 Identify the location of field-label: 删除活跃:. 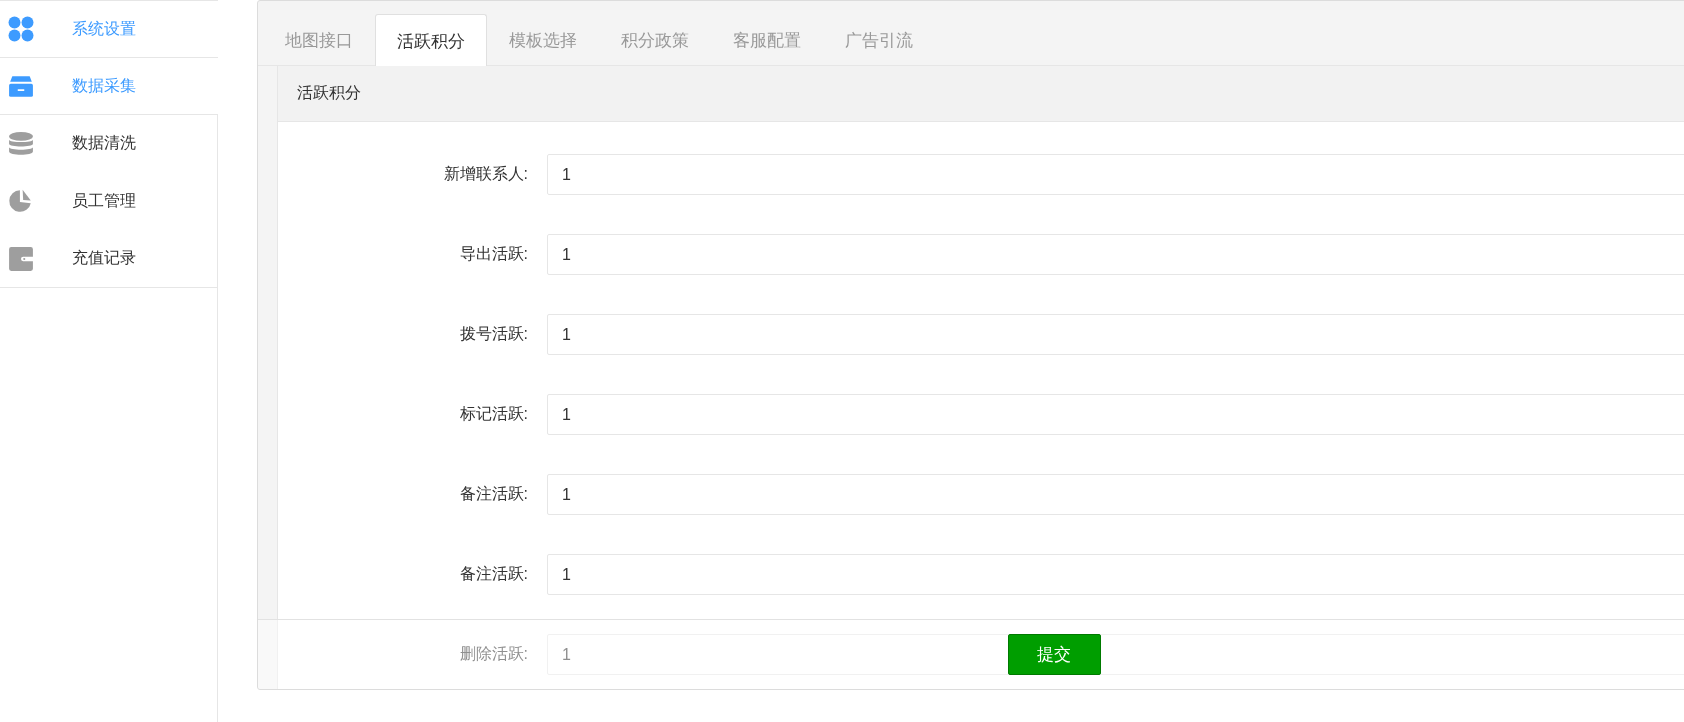
(493, 654).